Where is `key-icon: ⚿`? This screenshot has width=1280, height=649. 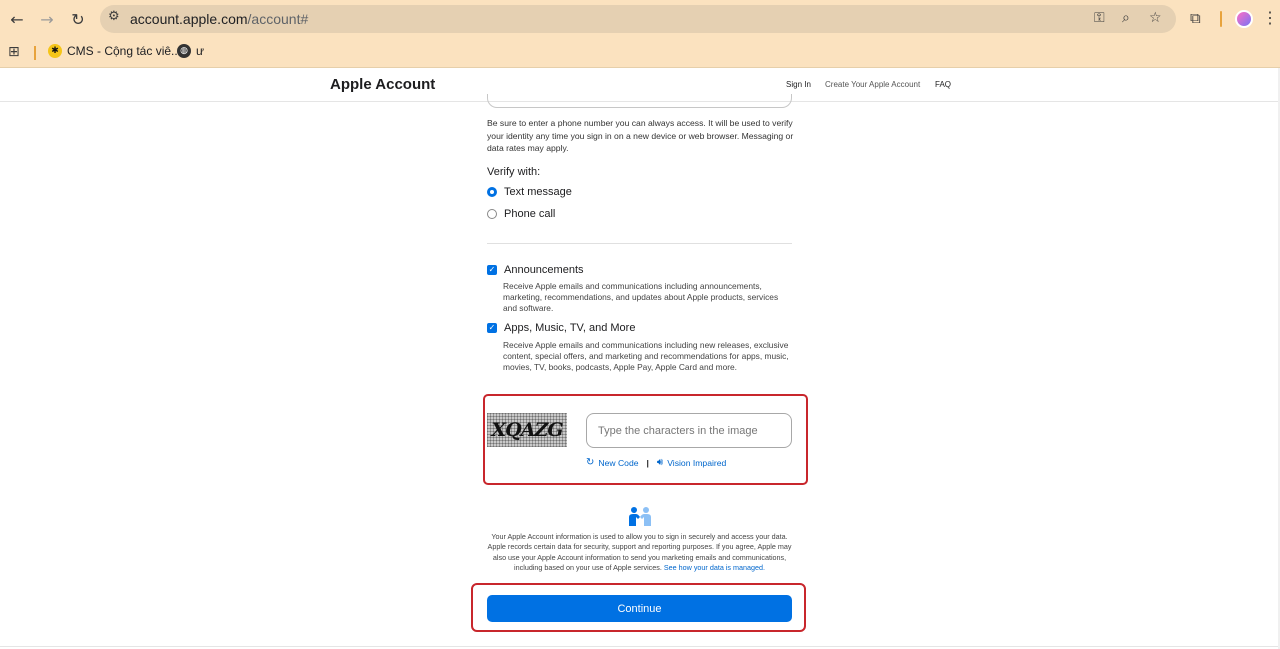
key-icon: ⚿ is located at coordinates (1099, 18).